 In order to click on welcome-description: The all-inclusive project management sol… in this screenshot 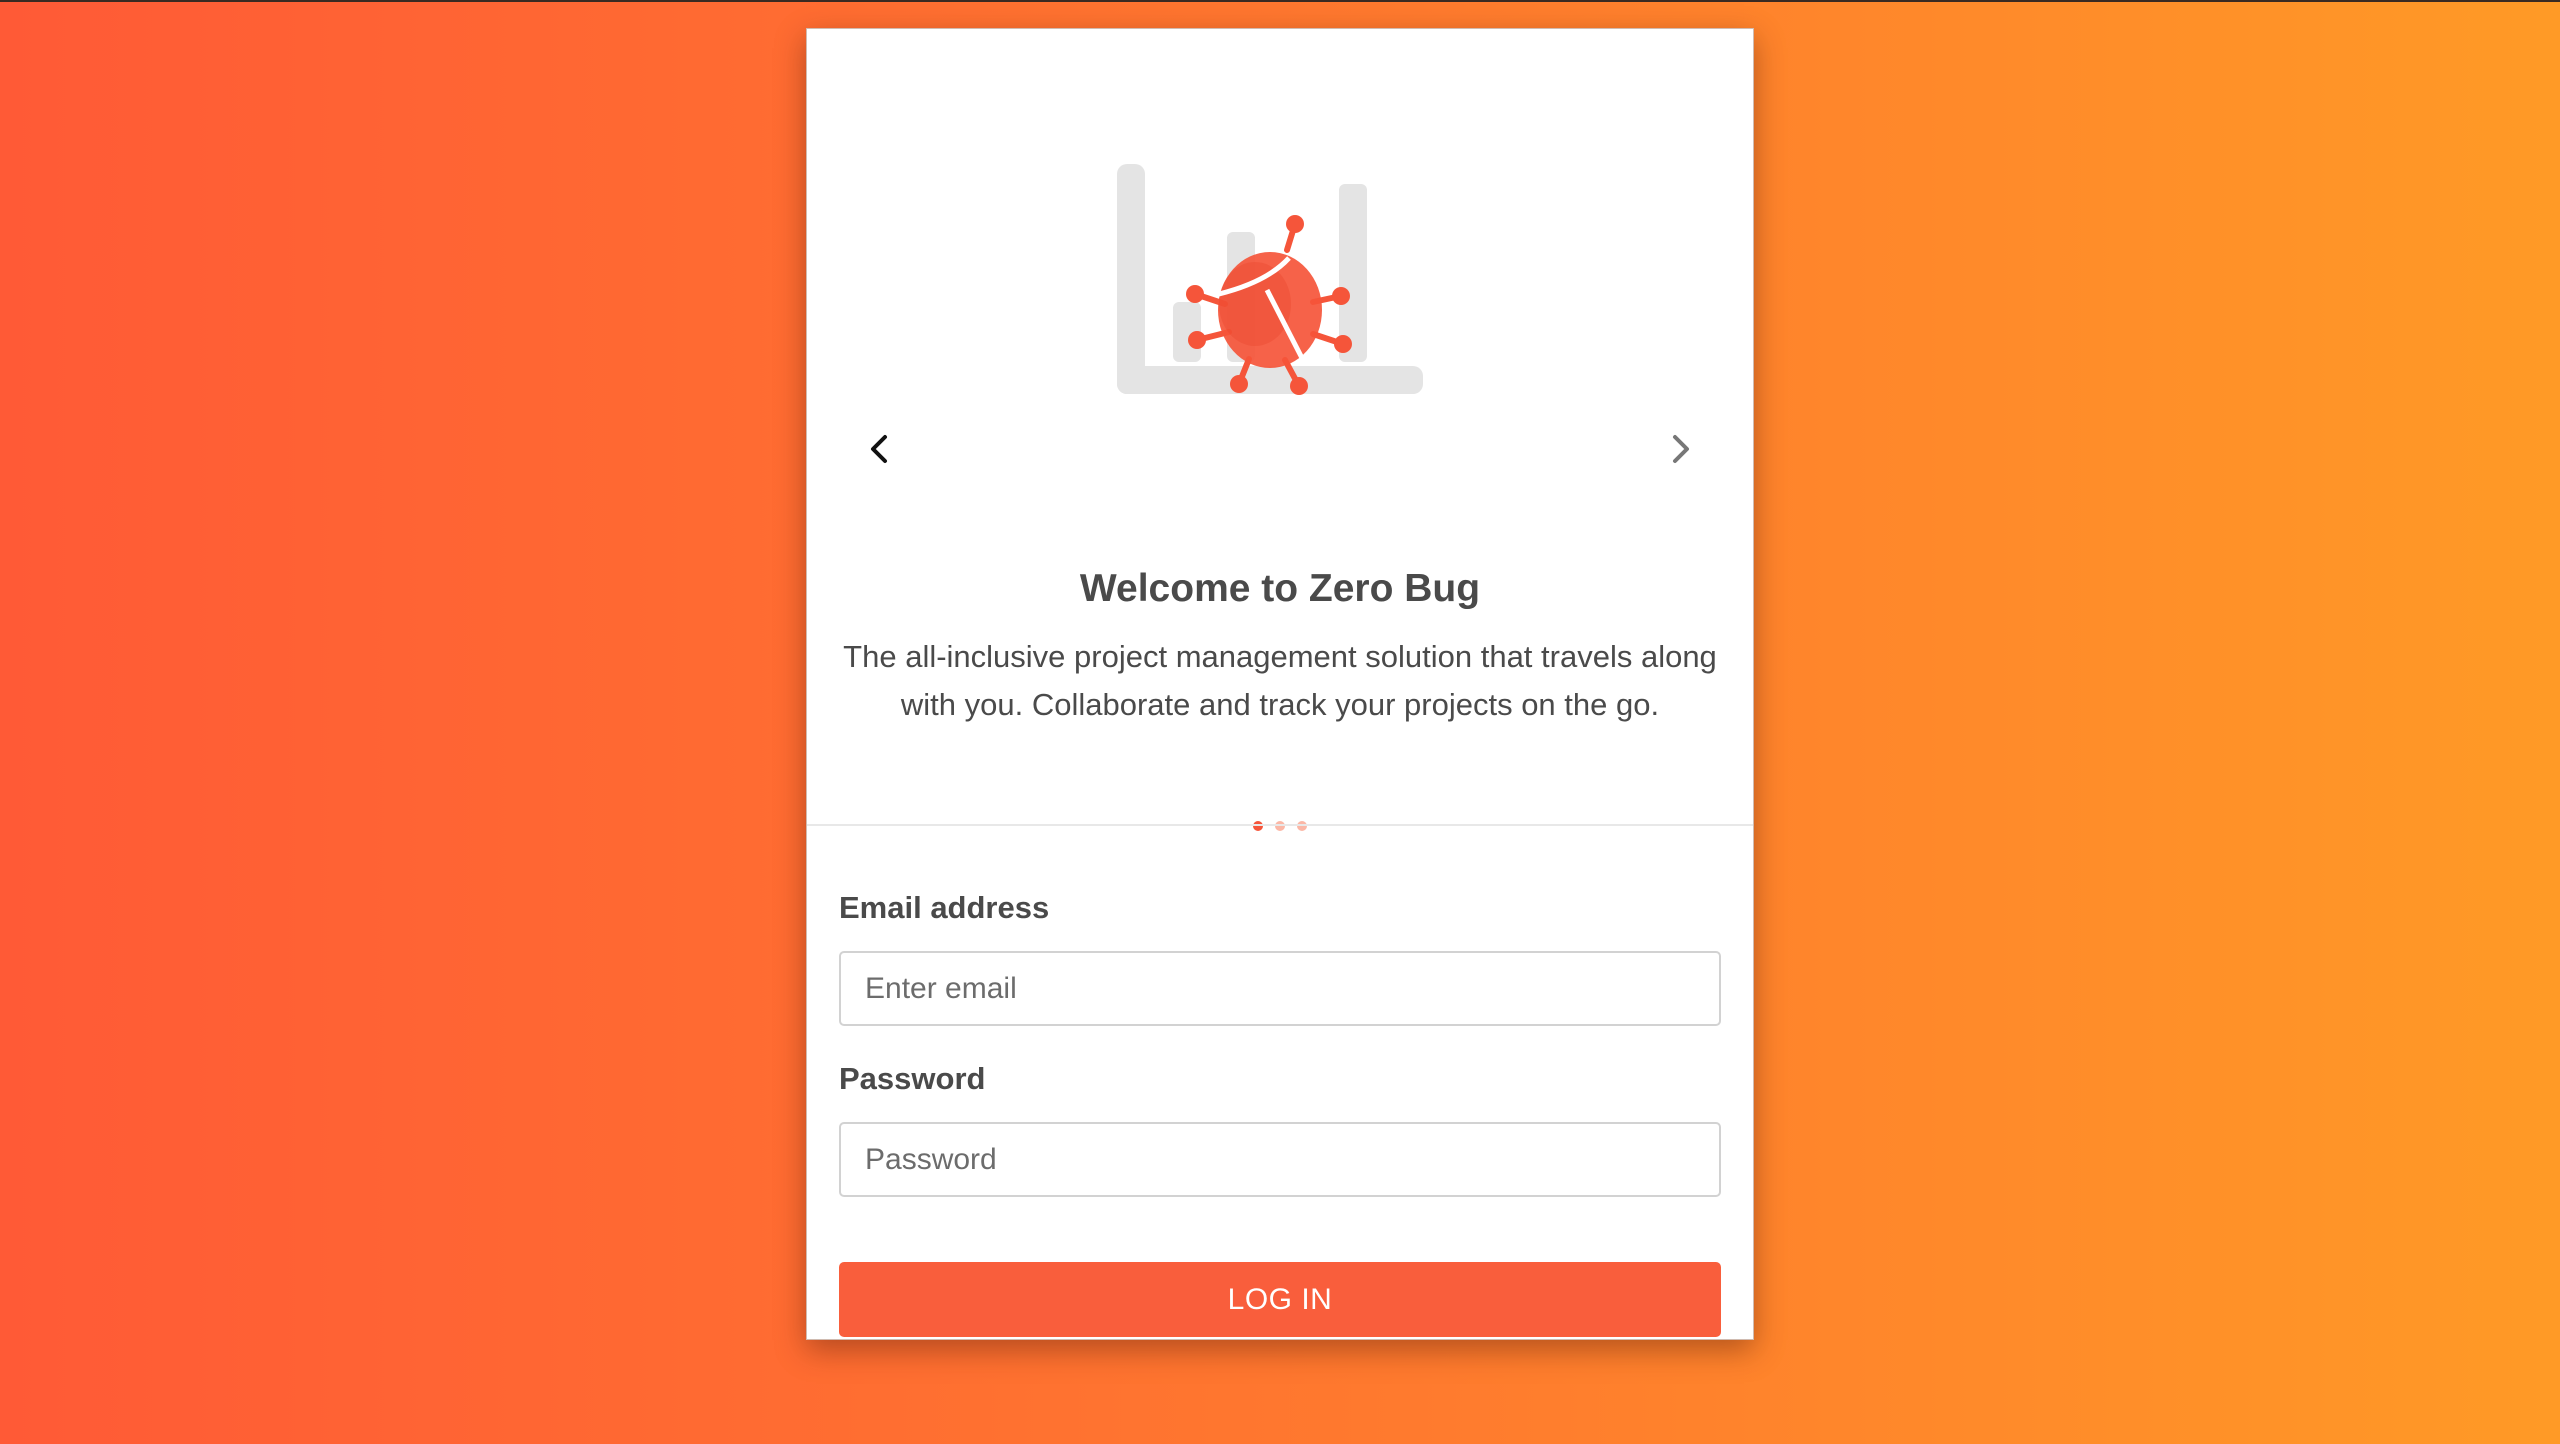, I will do `click(1280, 681)`.